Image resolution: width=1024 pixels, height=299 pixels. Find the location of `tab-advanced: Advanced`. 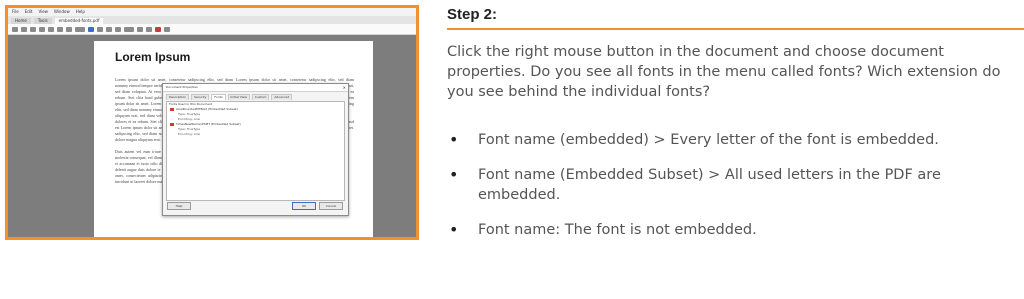

tab-advanced: Advanced is located at coordinates (282, 97).